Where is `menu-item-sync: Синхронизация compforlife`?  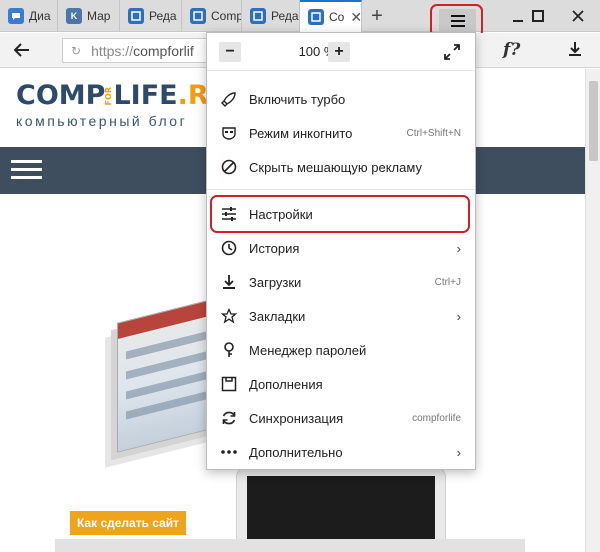 menu-item-sync: Синхронизация compforlife is located at coordinates (341, 418).